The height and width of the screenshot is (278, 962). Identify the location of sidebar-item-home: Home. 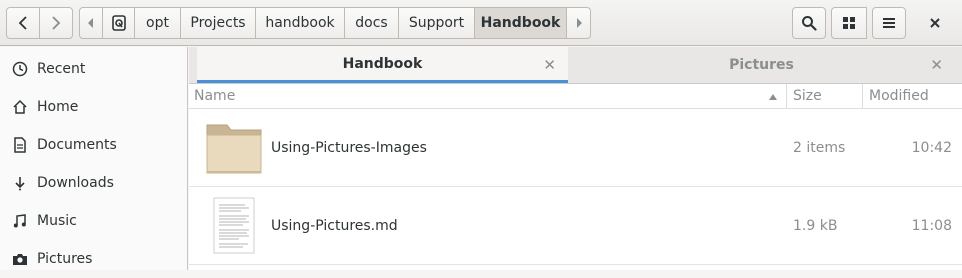
(93, 107).